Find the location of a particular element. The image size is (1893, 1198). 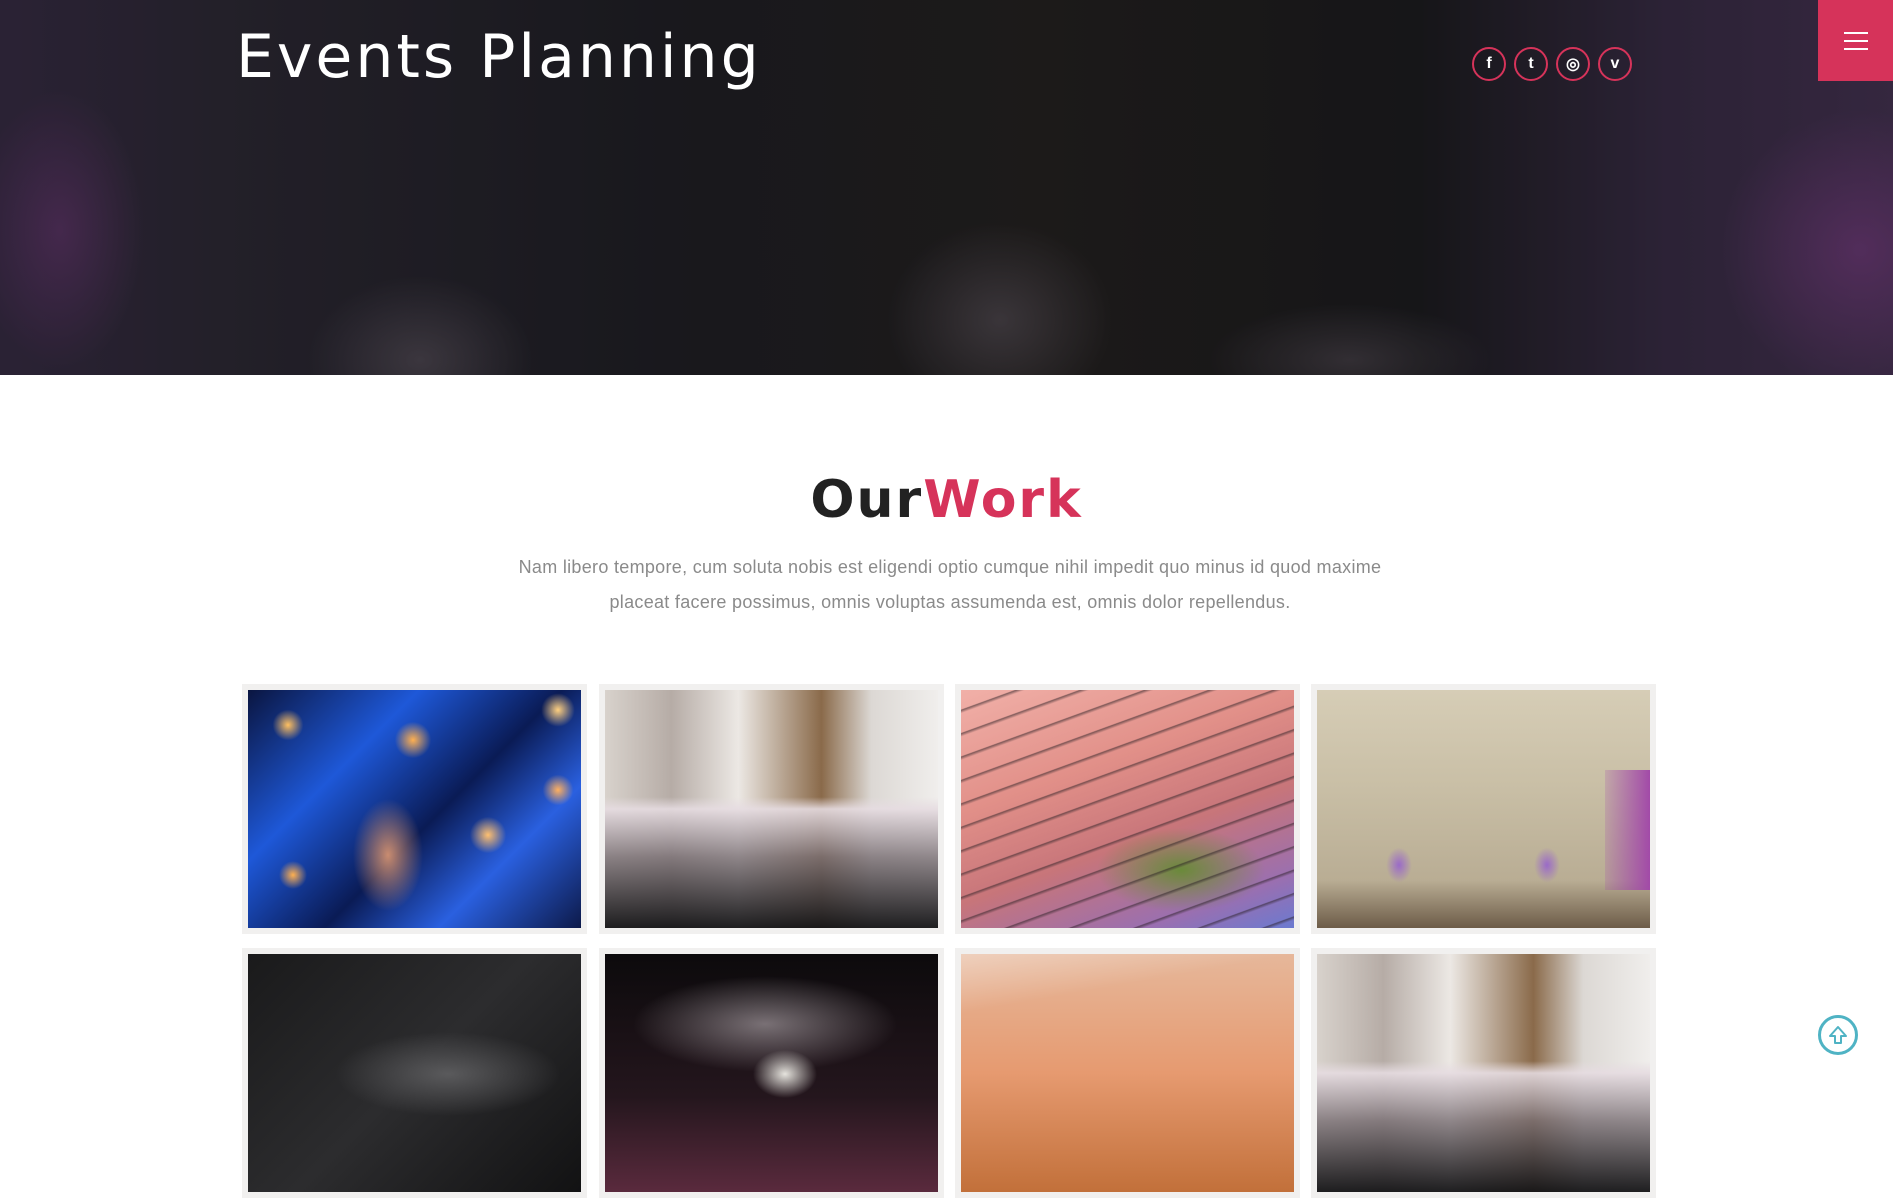

twitter-icon: t is located at coordinates (1531, 64).